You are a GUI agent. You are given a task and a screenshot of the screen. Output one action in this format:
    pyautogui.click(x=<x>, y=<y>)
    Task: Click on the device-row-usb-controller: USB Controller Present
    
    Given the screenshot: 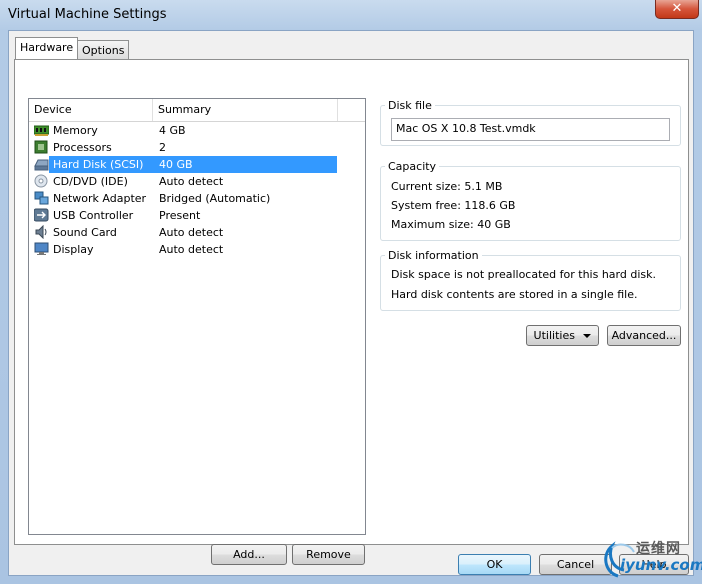 What is the action you would take?
    pyautogui.click(x=197, y=215)
    